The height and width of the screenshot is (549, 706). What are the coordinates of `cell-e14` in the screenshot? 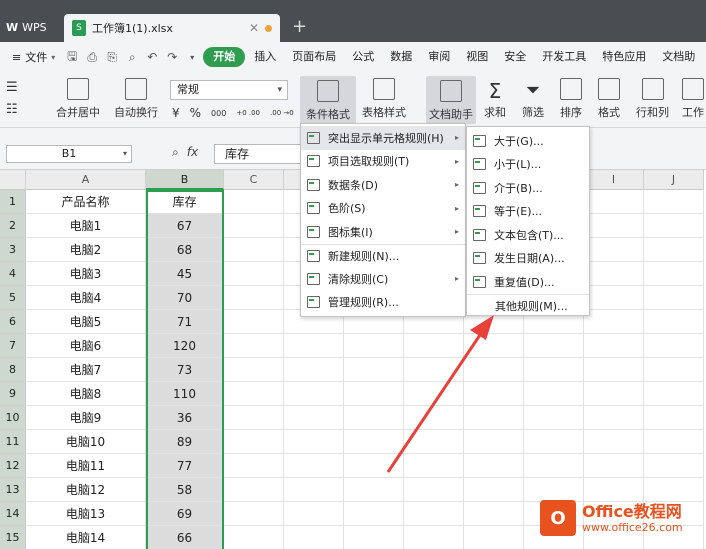 It's located at (374, 514).